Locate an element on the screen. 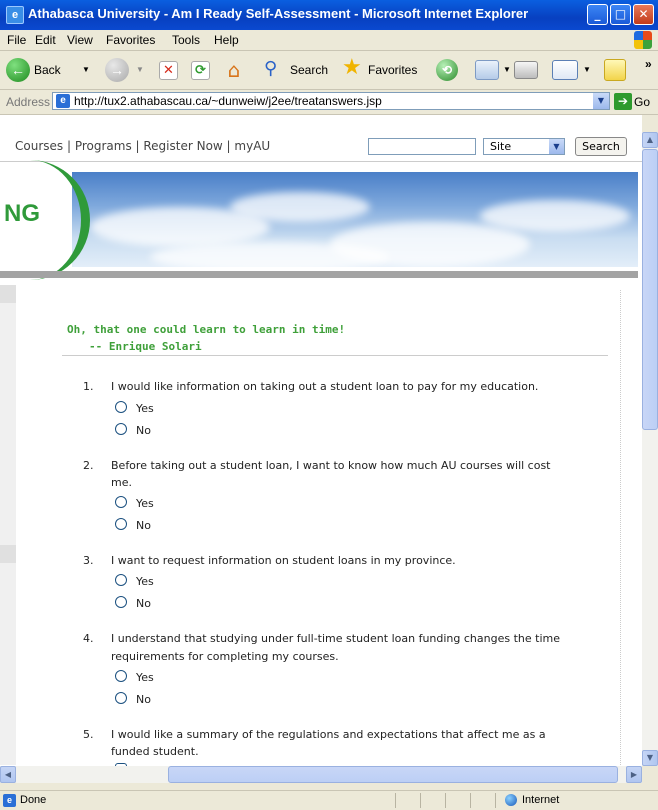  header-divider-band is located at coordinates (319, 274).